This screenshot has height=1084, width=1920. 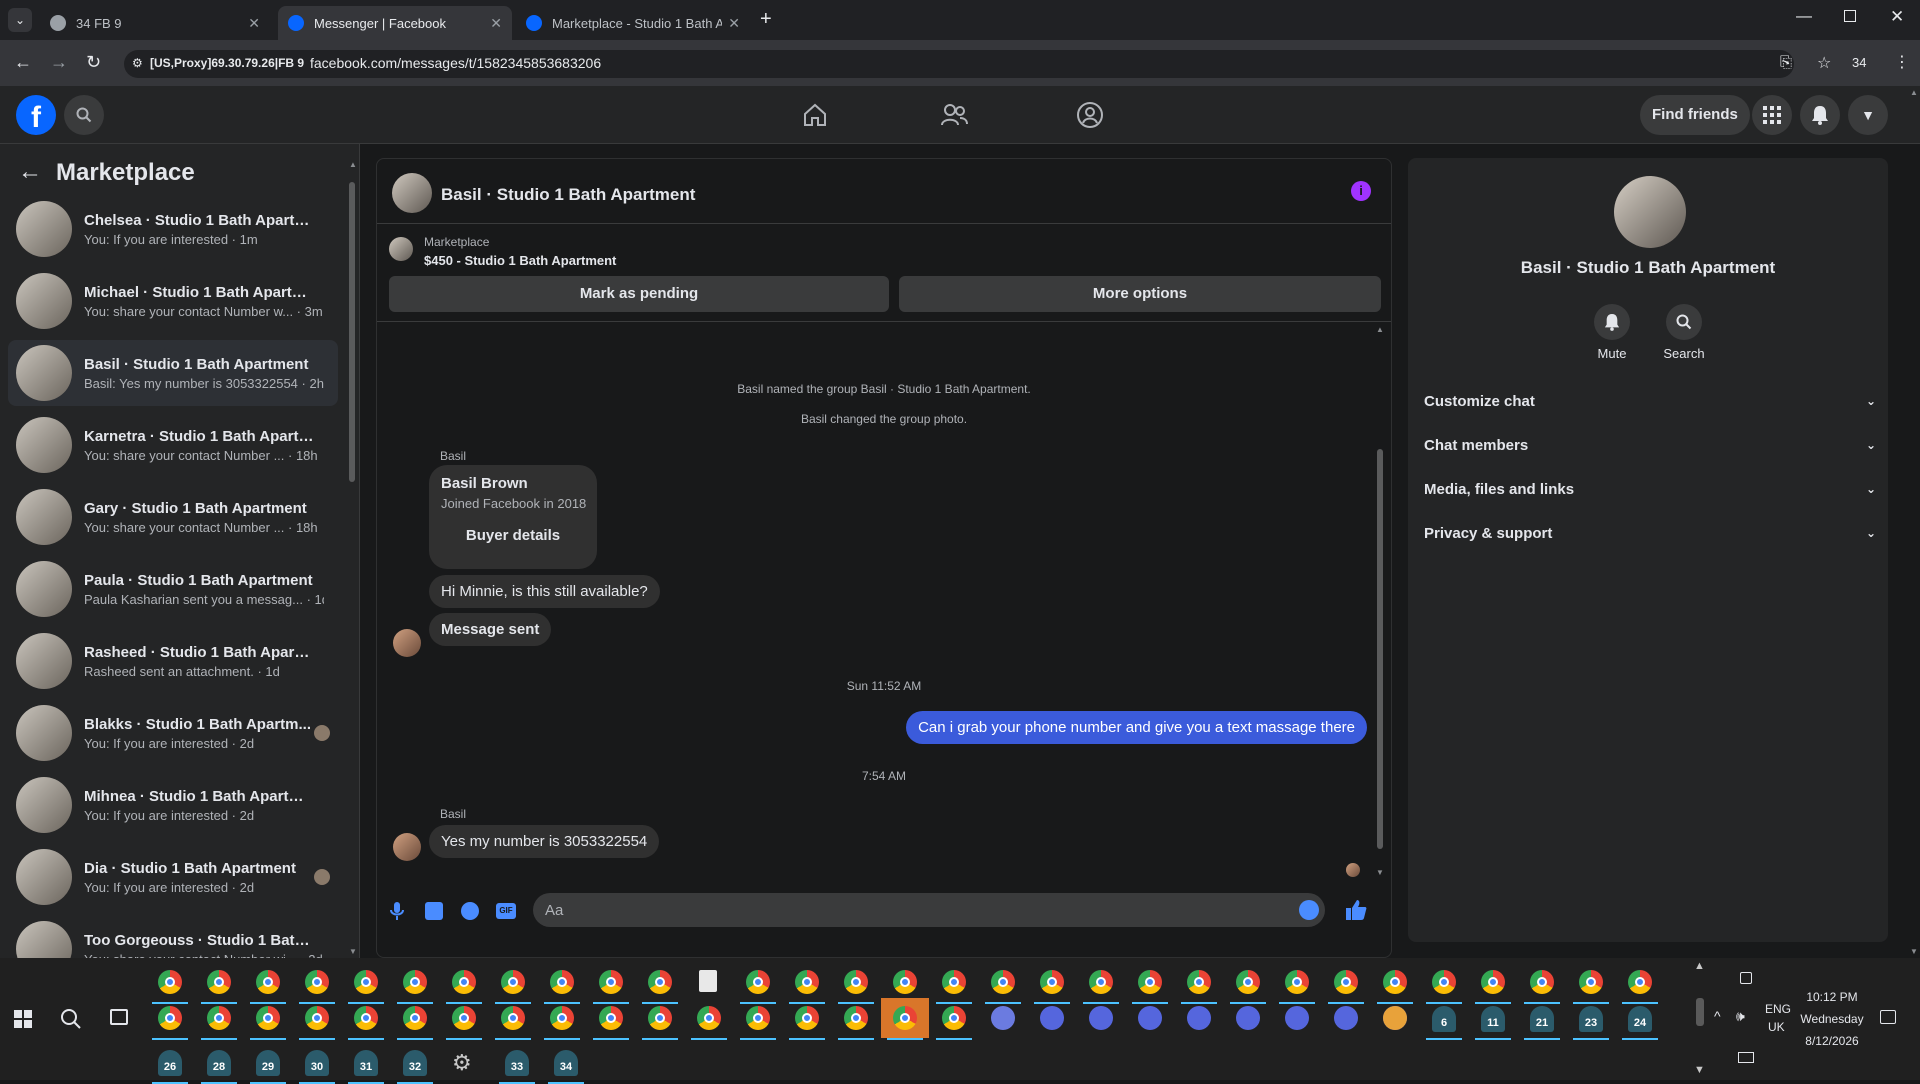 I want to click on forward-icon: →, so click(x=59, y=62).